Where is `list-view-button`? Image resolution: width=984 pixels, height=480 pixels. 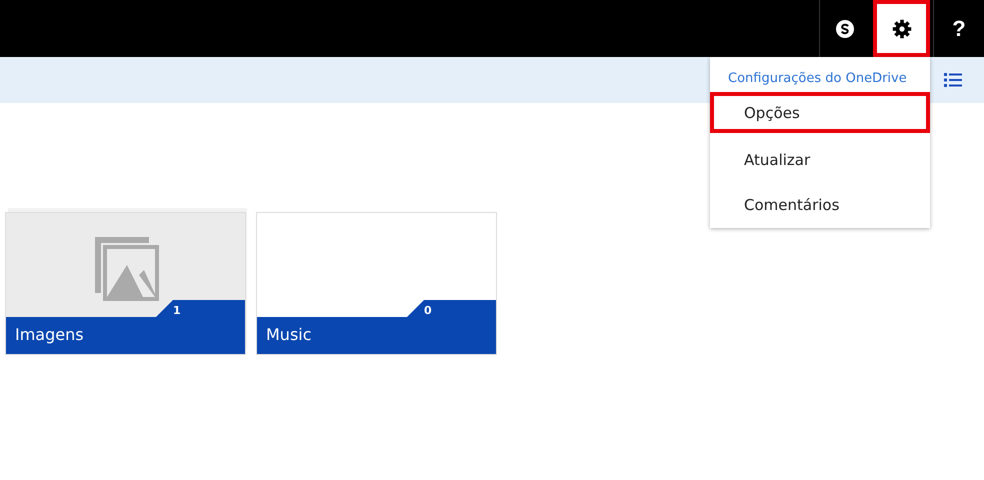
list-view-button is located at coordinates (953, 80).